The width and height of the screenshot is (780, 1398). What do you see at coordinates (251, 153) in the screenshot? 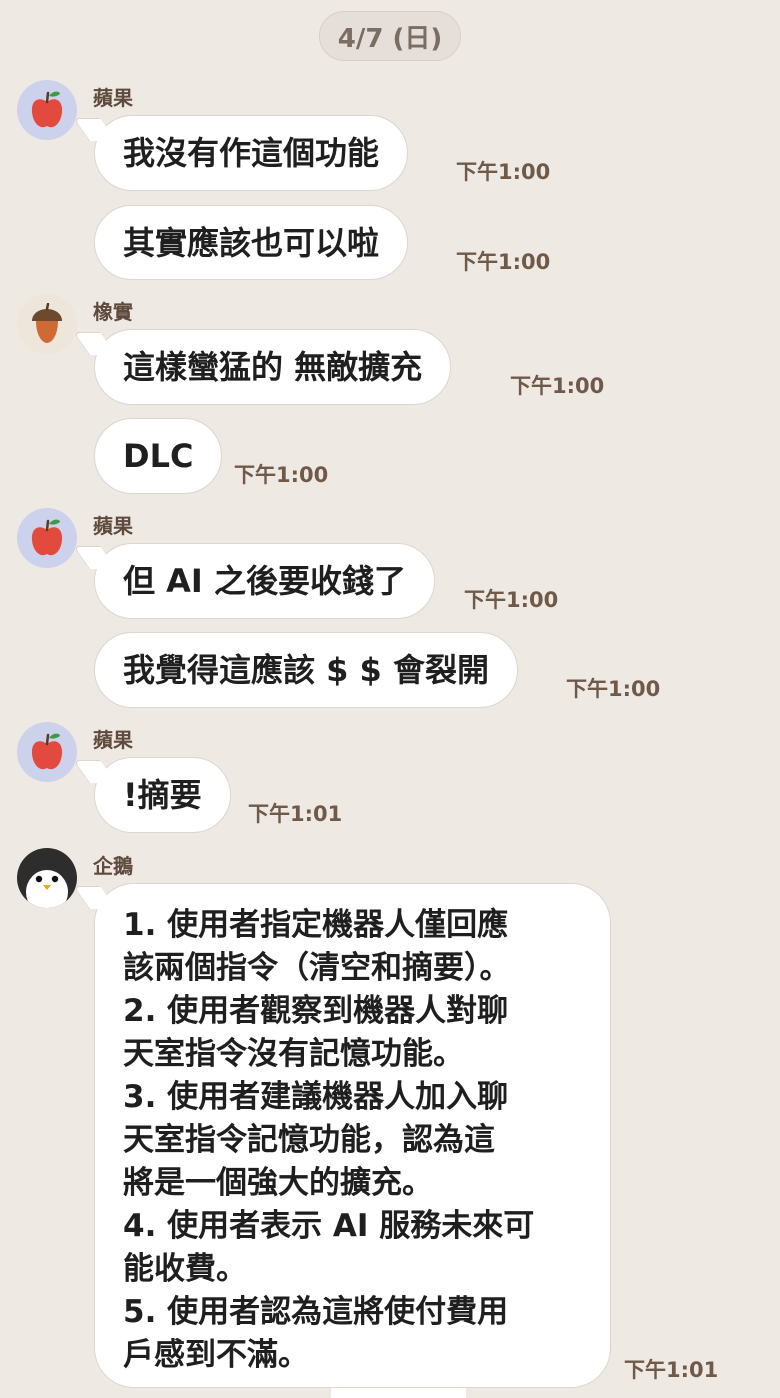
I see `message-bubble: 我沒有作這個功能` at bounding box center [251, 153].